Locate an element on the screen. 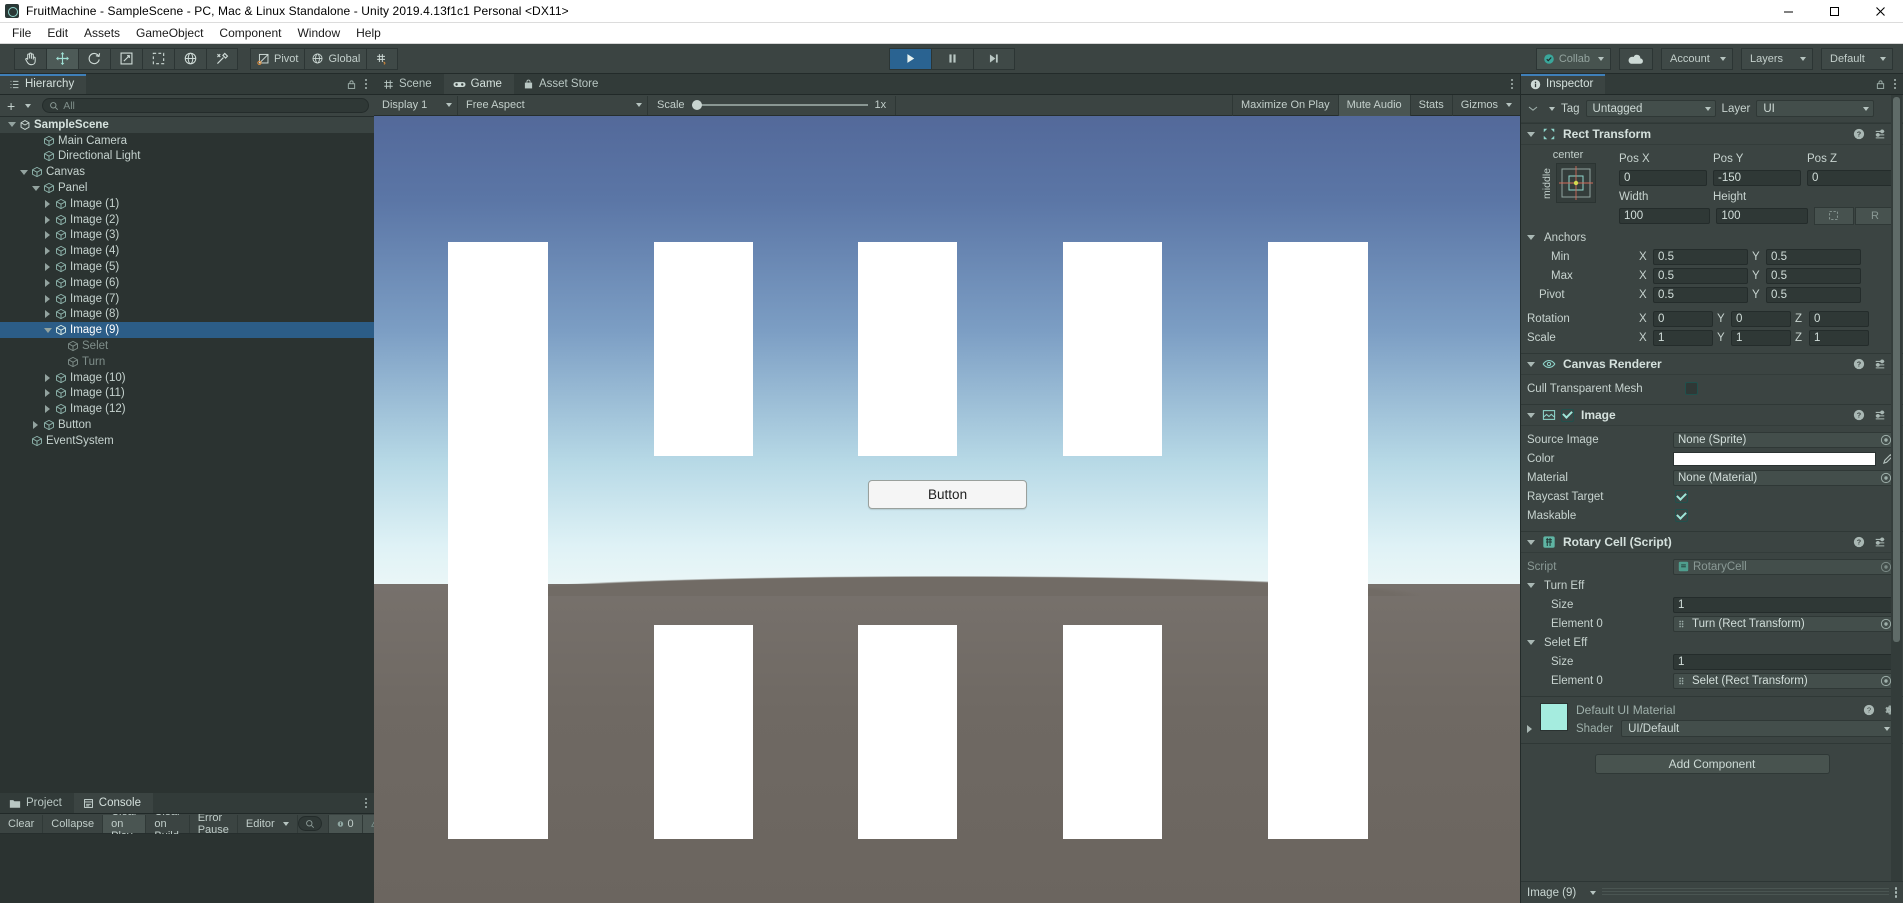 The image size is (1903, 903). hierarchy-item-canvas: Canvas is located at coordinates (187, 172).